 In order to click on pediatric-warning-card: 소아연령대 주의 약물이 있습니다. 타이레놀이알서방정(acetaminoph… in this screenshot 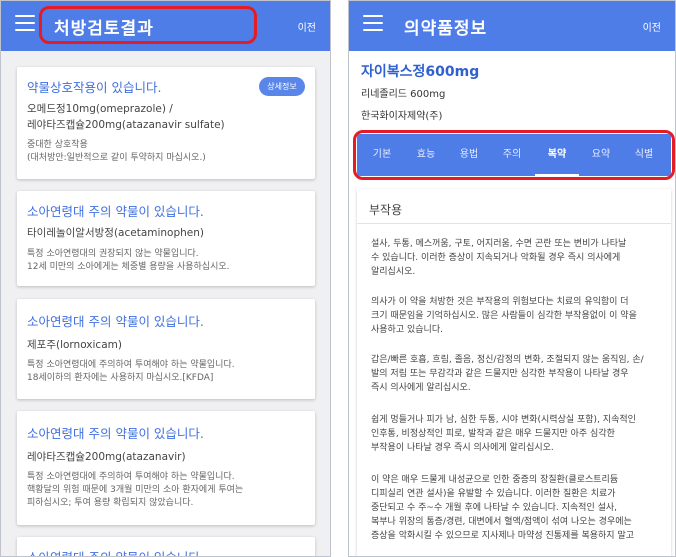, I will do `click(166, 238)`.